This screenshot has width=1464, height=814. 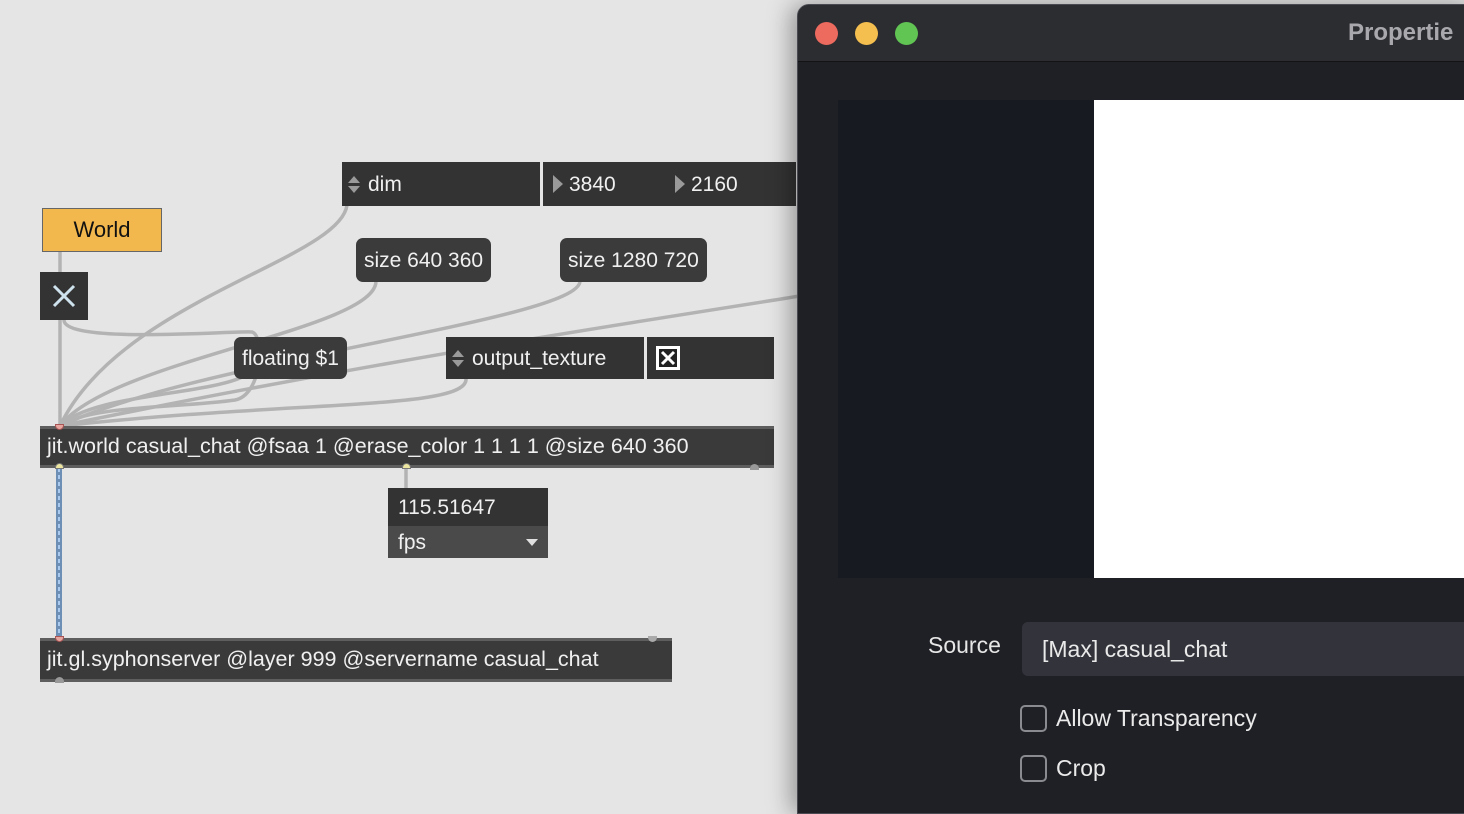 What do you see at coordinates (866, 33) in the screenshot?
I see `minimize-window-button` at bounding box center [866, 33].